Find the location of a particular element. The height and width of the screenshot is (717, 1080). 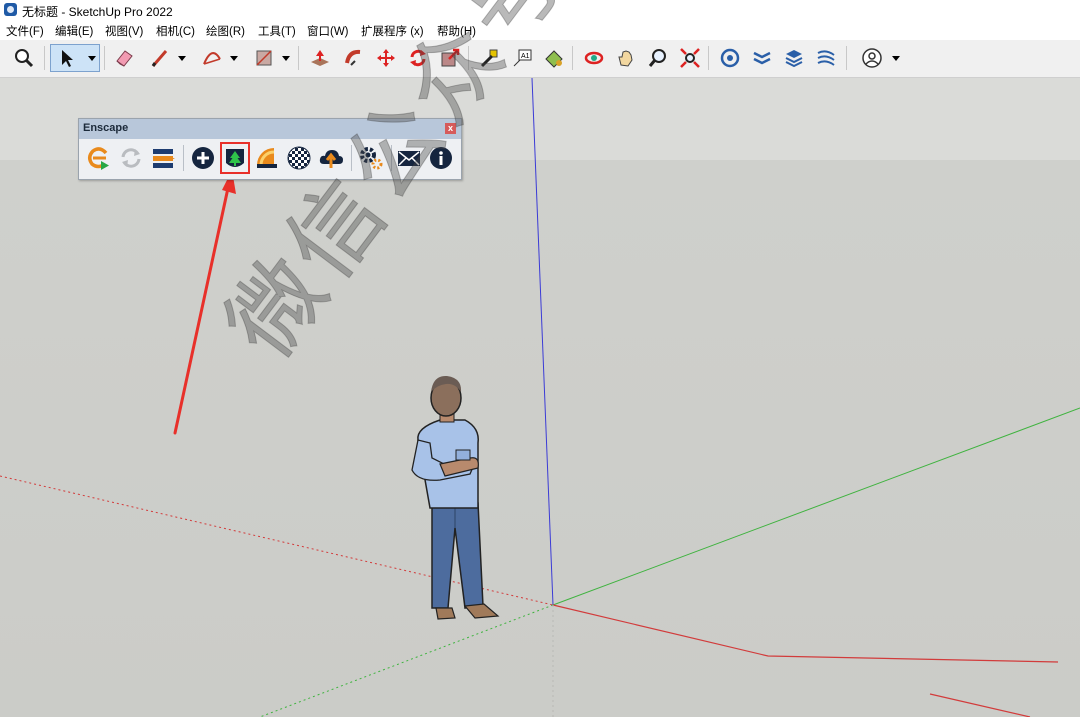

sync-refresh-icon is located at coordinates (131, 158).